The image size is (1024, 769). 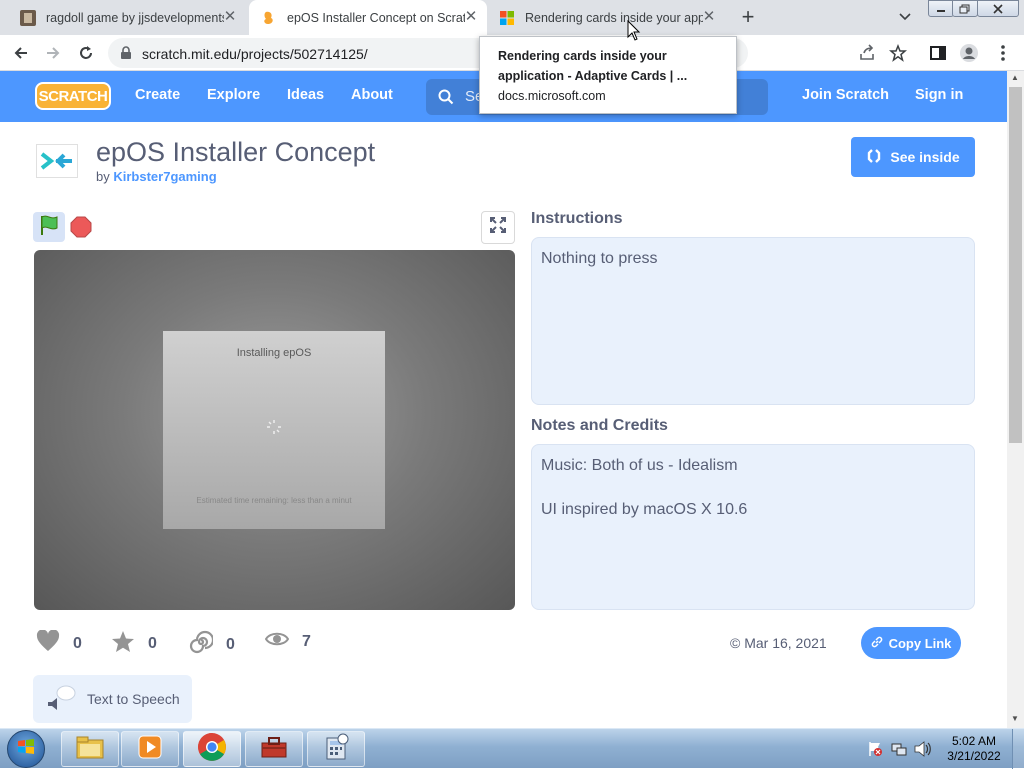 I want to click on bookmark-star-icon, so click(x=898, y=53).